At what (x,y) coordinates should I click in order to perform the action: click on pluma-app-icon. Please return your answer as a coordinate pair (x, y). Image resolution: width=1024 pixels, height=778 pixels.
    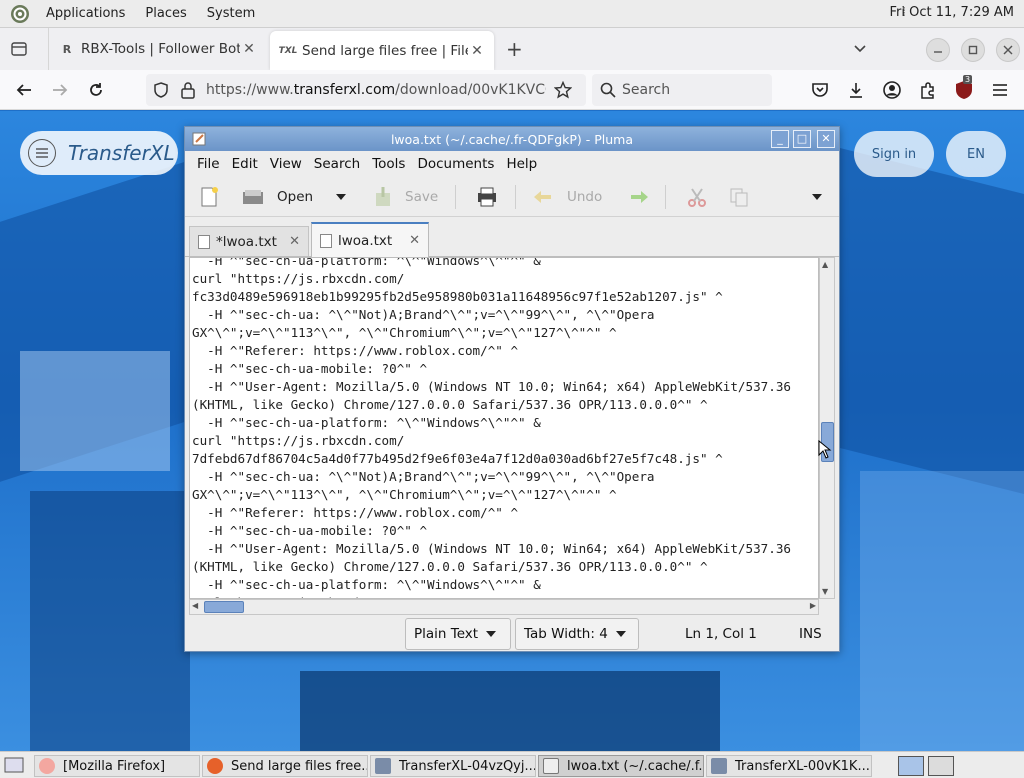
    Looking at the image, I should click on (551, 766).